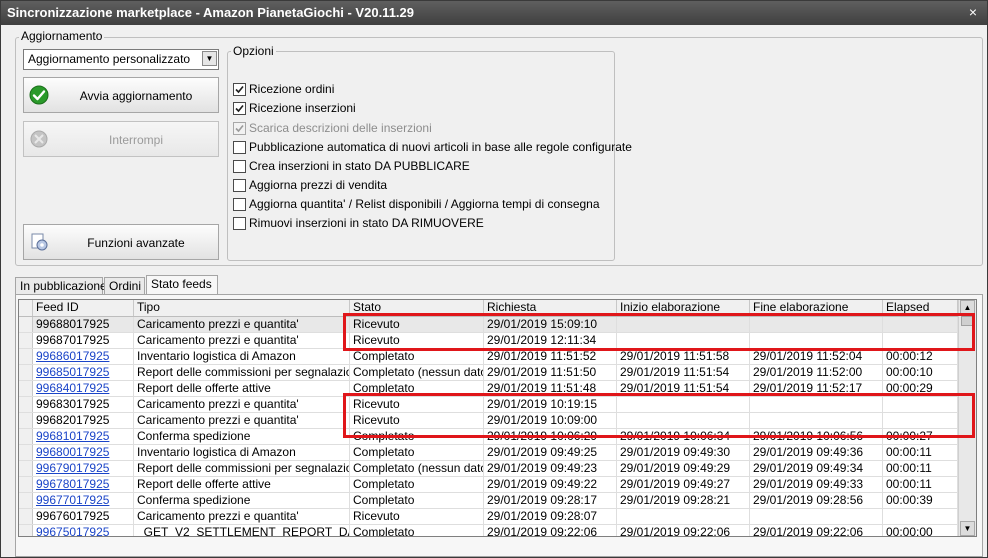 This screenshot has width=988, height=558. I want to click on cell-feed-id: 99686017925, so click(83, 356).